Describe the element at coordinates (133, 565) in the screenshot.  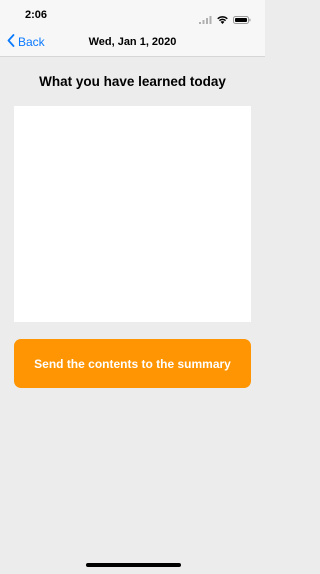
I see `home-indicator` at that location.